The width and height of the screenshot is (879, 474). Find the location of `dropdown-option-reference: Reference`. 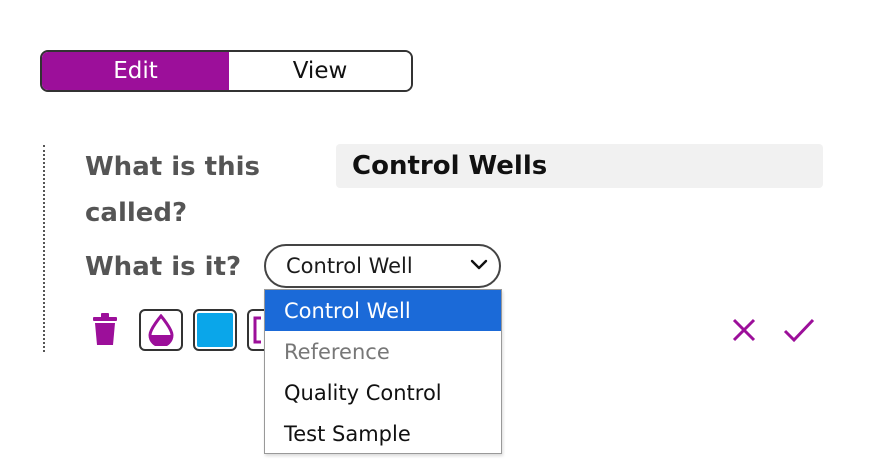

dropdown-option-reference: Reference is located at coordinates (337, 351).